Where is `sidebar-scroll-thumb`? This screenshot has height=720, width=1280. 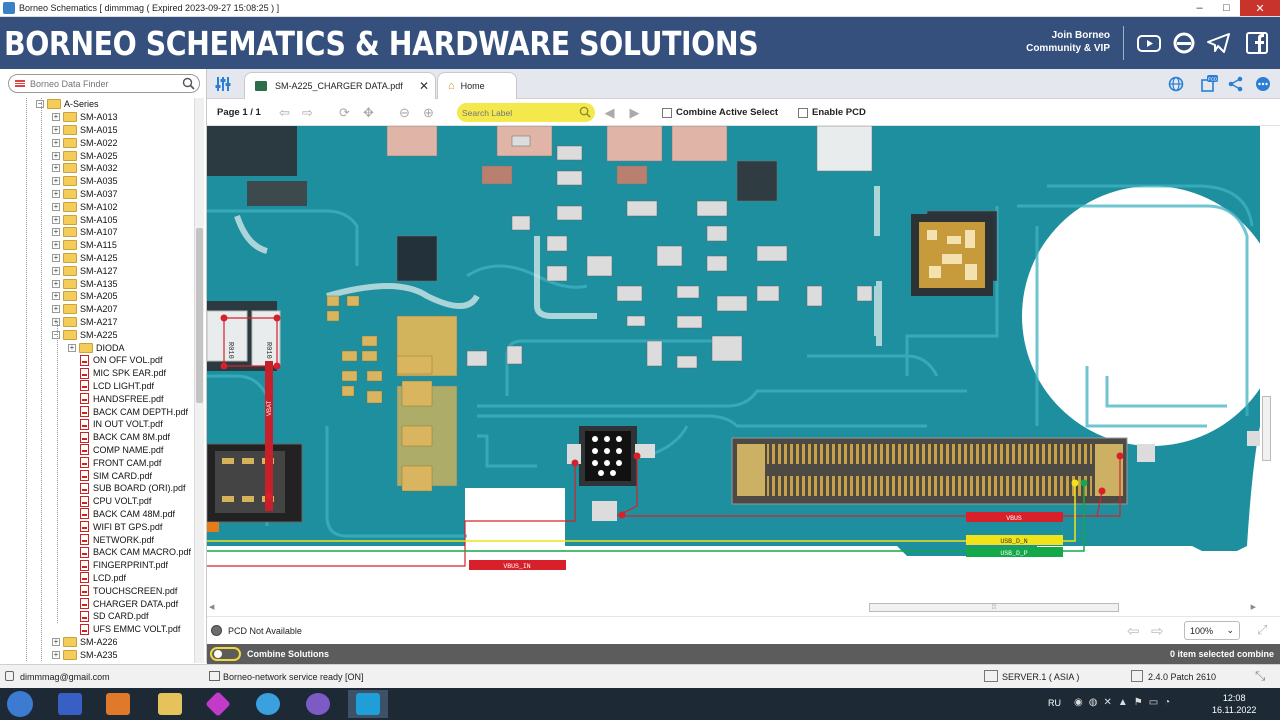 sidebar-scroll-thumb is located at coordinates (199, 315).